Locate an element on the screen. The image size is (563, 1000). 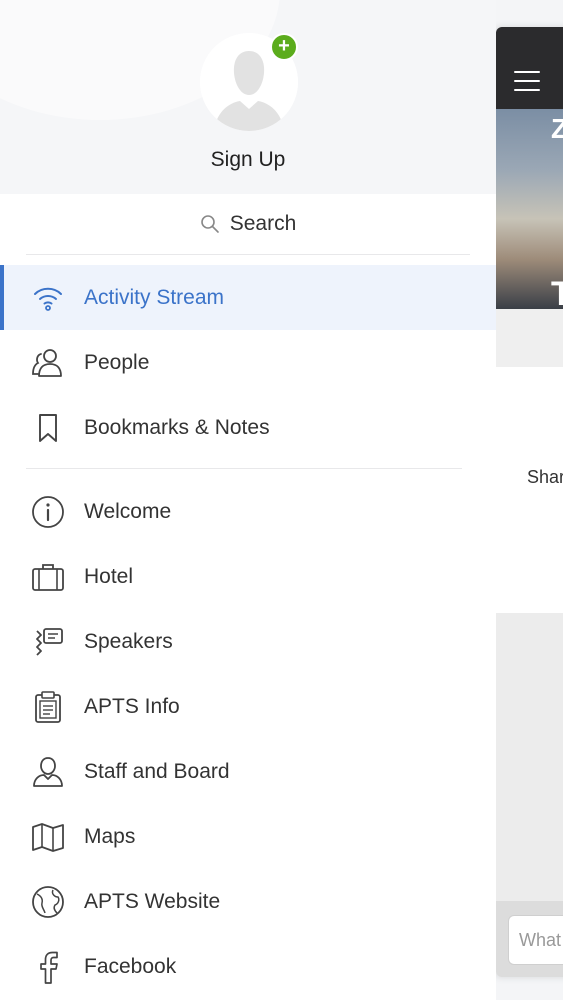
menu-label: Activity Stream is located at coordinates (154, 297).